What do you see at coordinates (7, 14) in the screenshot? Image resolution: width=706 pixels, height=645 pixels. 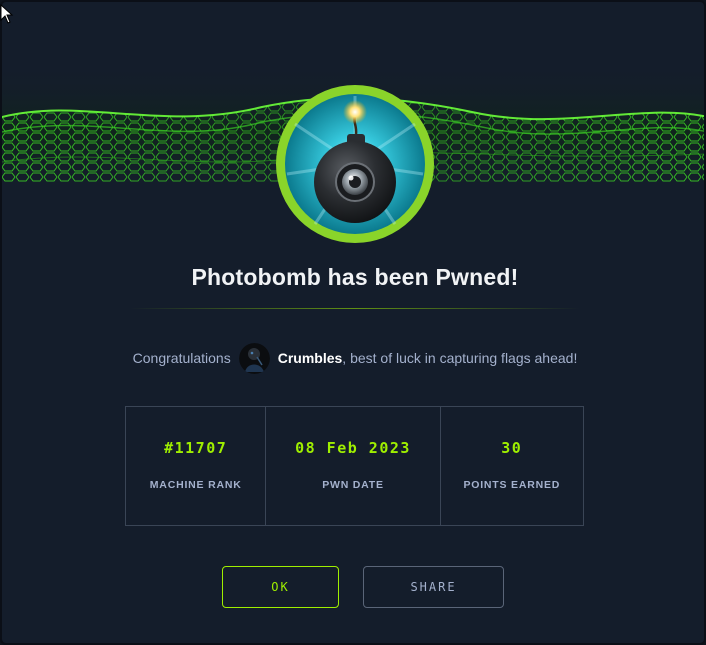 I see `mouse-cursor-icon` at bounding box center [7, 14].